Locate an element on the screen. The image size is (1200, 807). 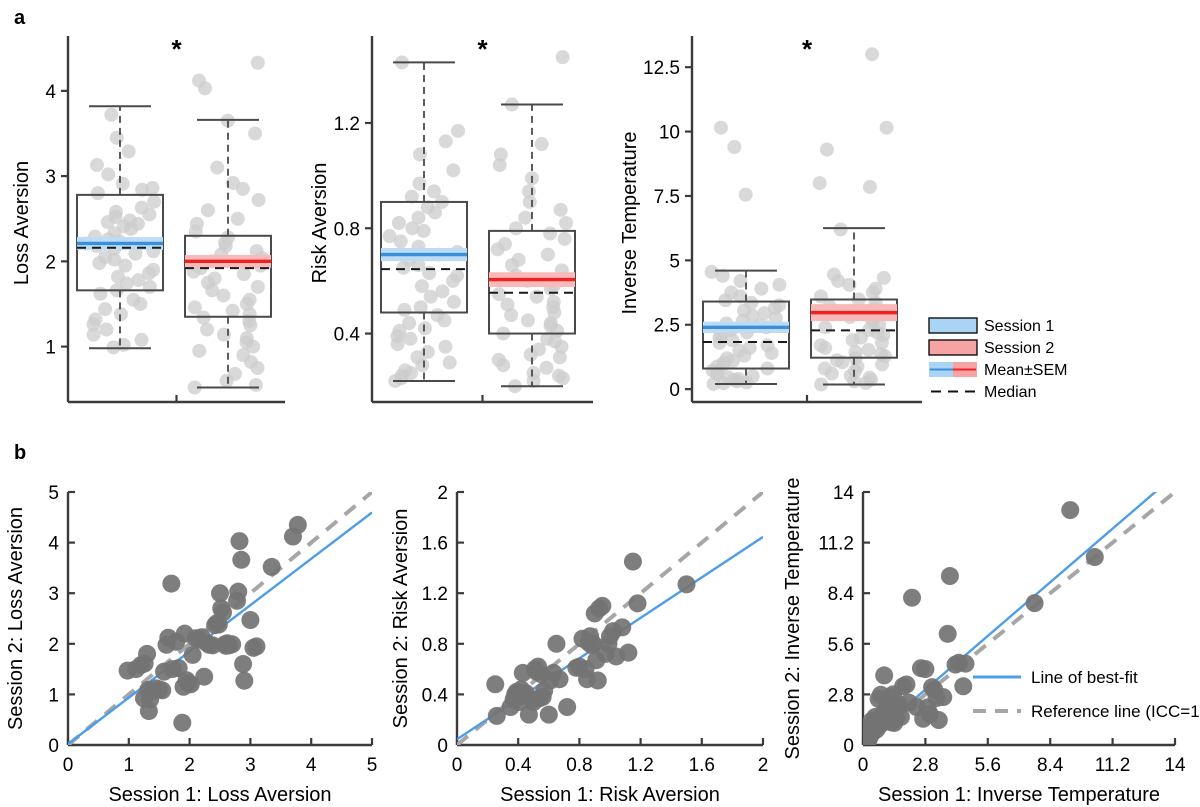
legend-item: Mean±SEM is located at coordinates (998, 370).